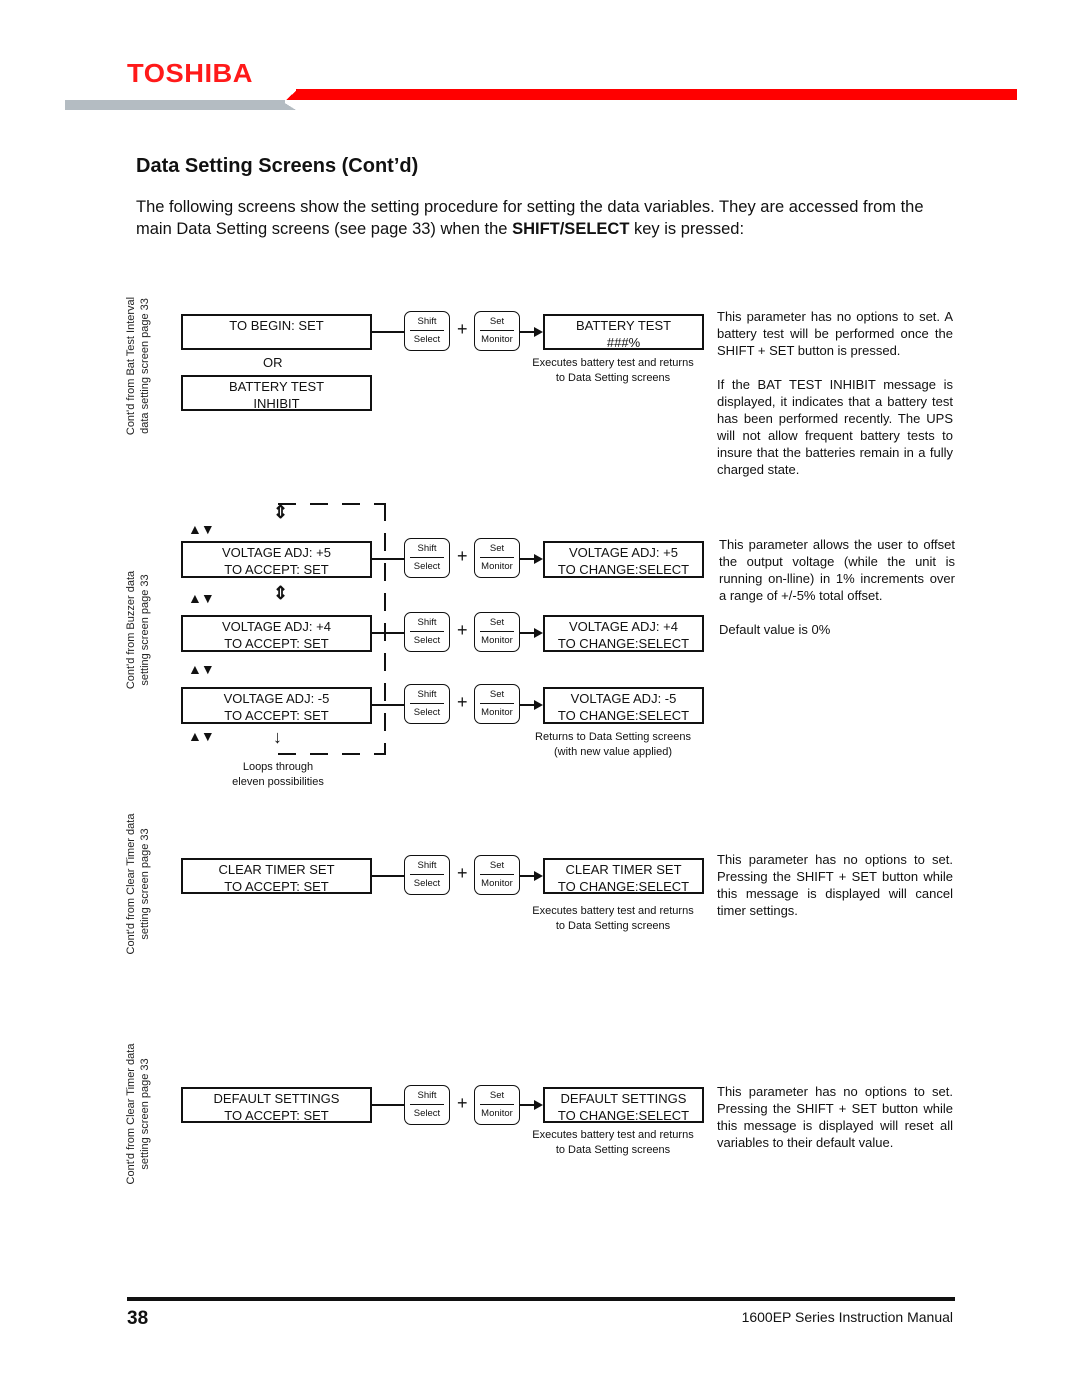  I want to click on clear-timer-change-screen: CLEAR TIMER SET TO CHANGE:SELECT, so click(623, 876).